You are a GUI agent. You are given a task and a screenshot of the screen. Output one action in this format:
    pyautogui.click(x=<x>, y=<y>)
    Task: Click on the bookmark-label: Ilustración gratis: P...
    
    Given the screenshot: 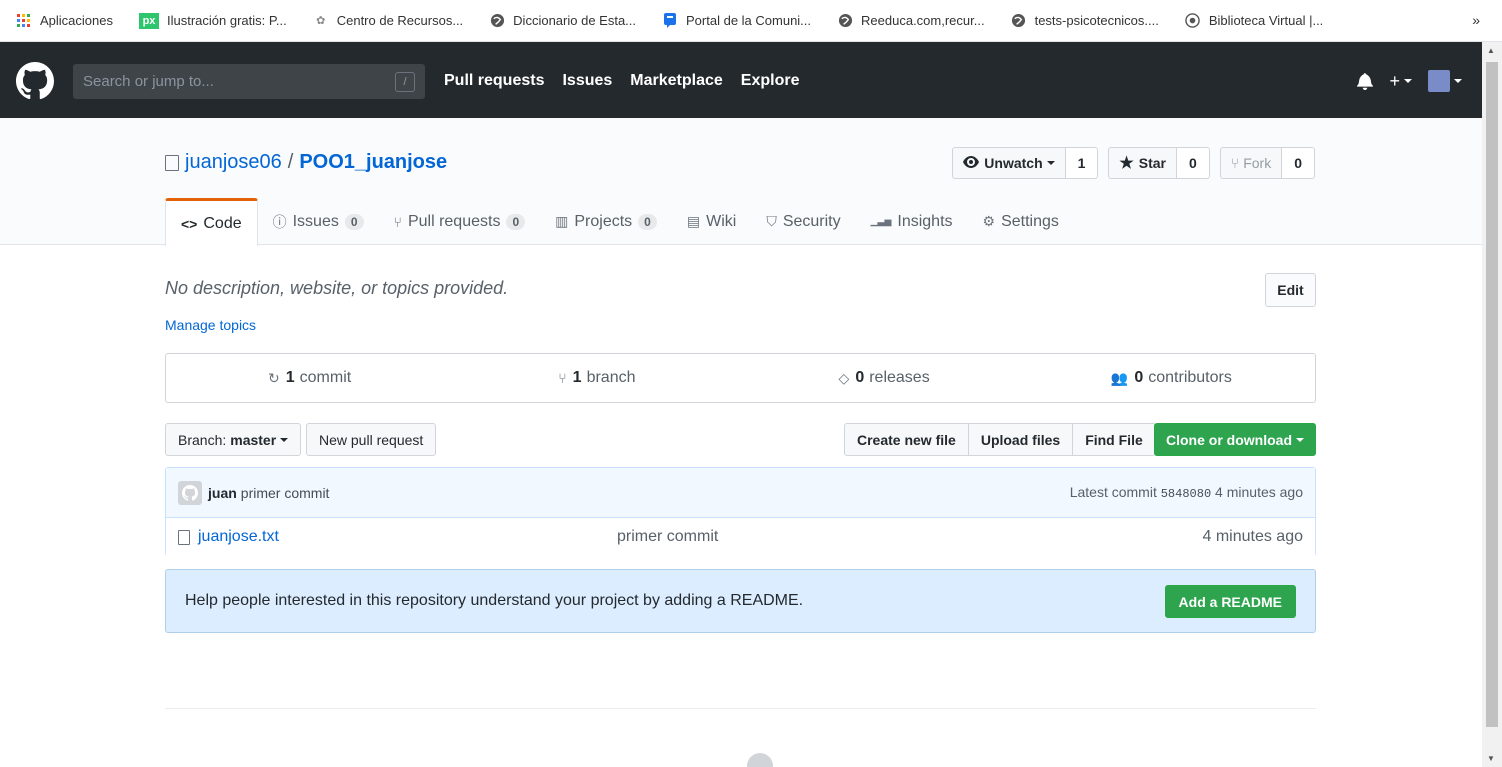 What is the action you would take?
    pyautogui.click(x=227, y=20)
    